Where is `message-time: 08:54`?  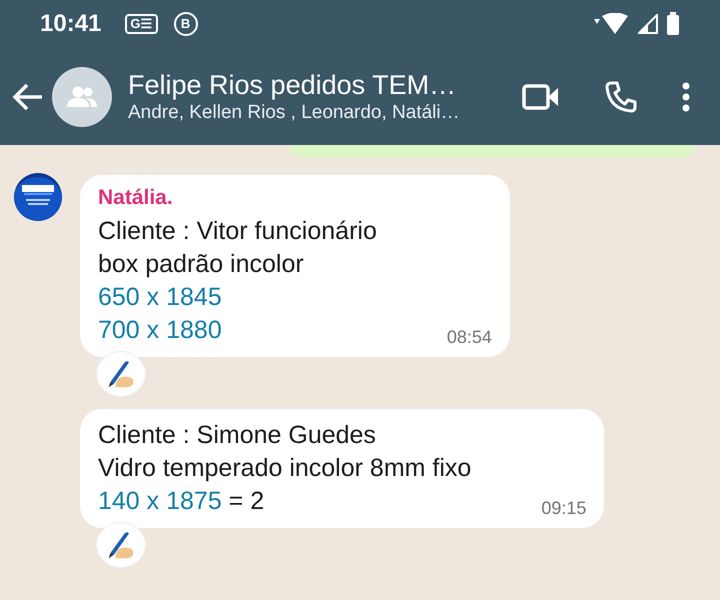 message-time: 08:54 is located at coordinates (469, 337).